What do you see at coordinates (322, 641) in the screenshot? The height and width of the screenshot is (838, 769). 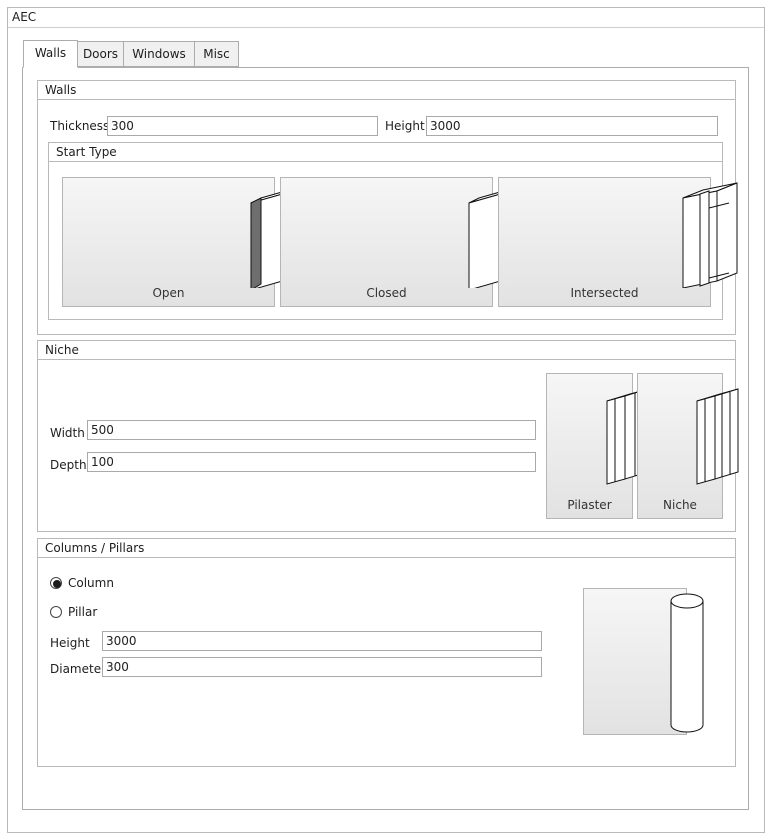 I see `column-height-input: 3000` at bounding box center [322, 641].